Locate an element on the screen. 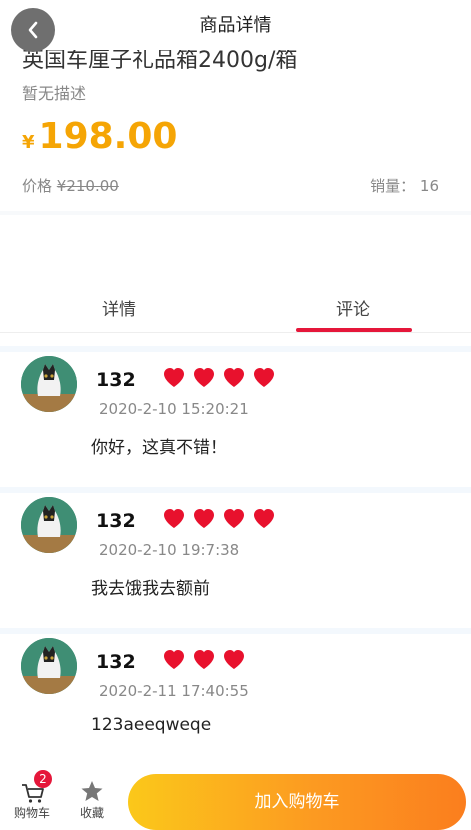 This screenshot has height=830, width=471. price-value: 198.00 is located at coordinates (108, 136).